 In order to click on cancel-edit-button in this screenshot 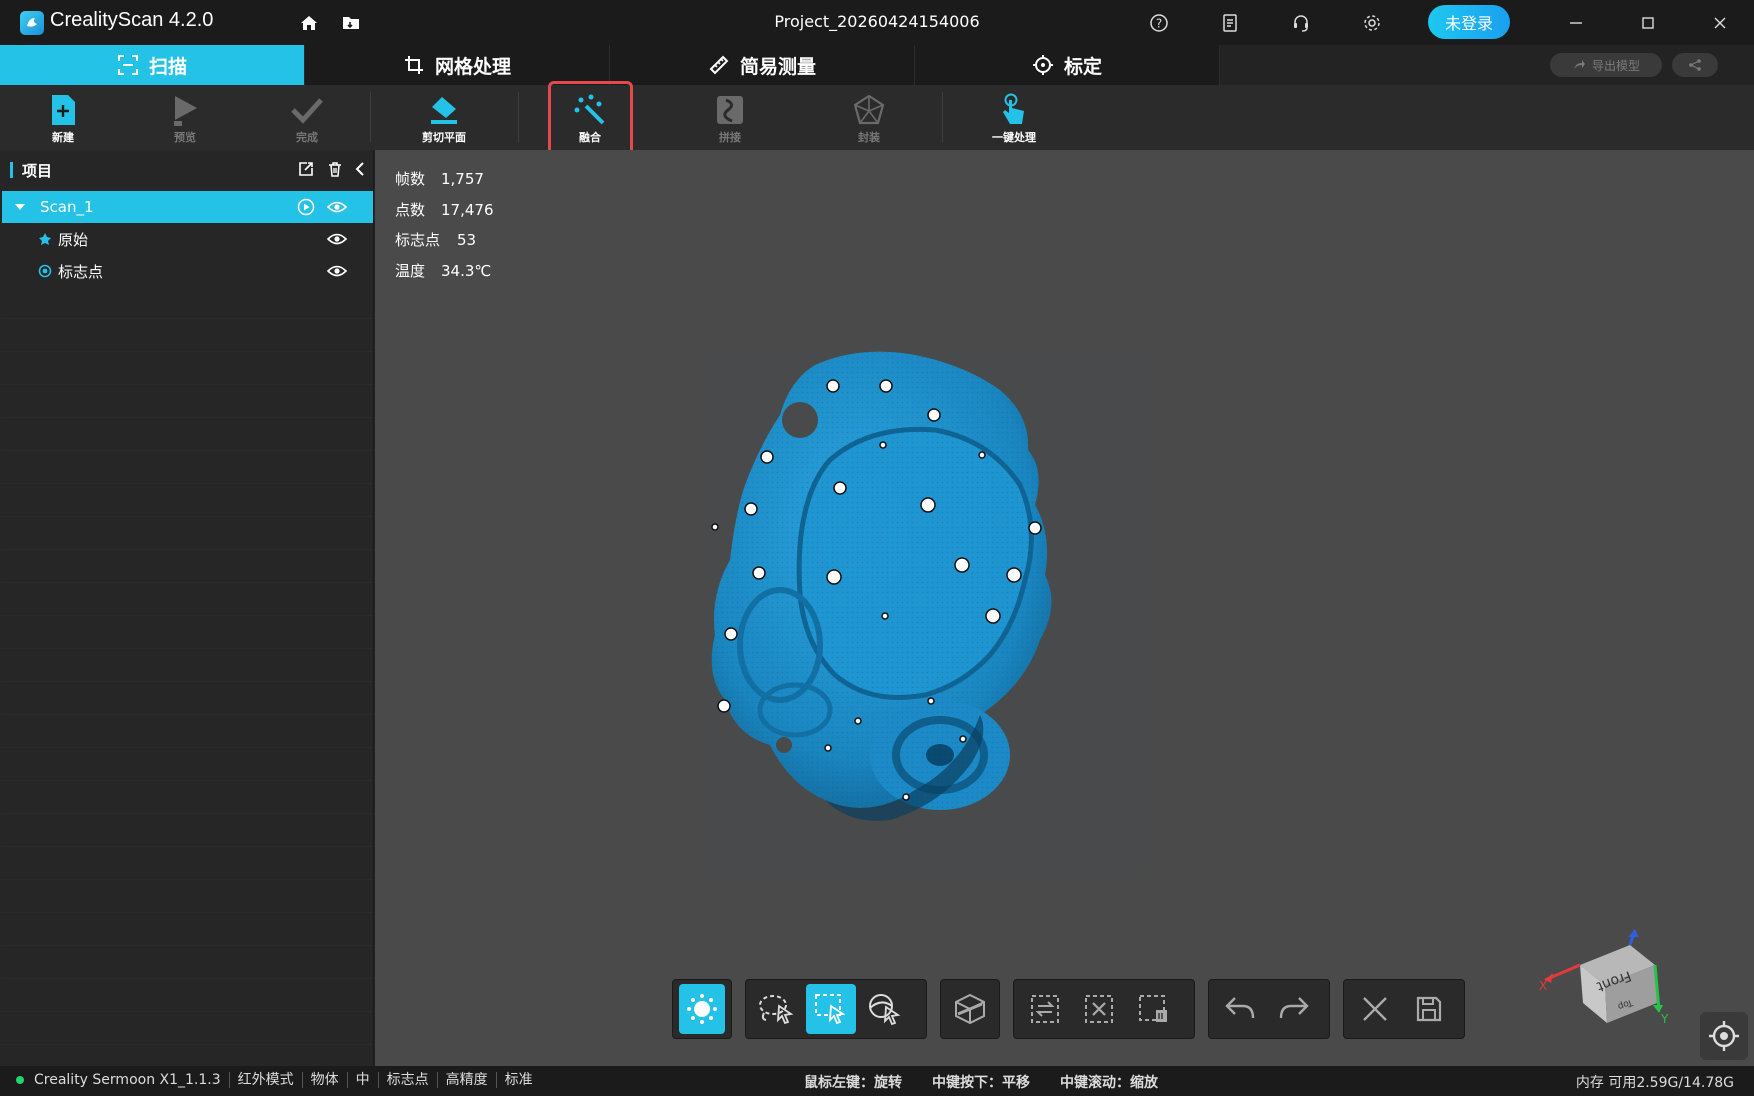, I will do `click(1375, 1009)`.